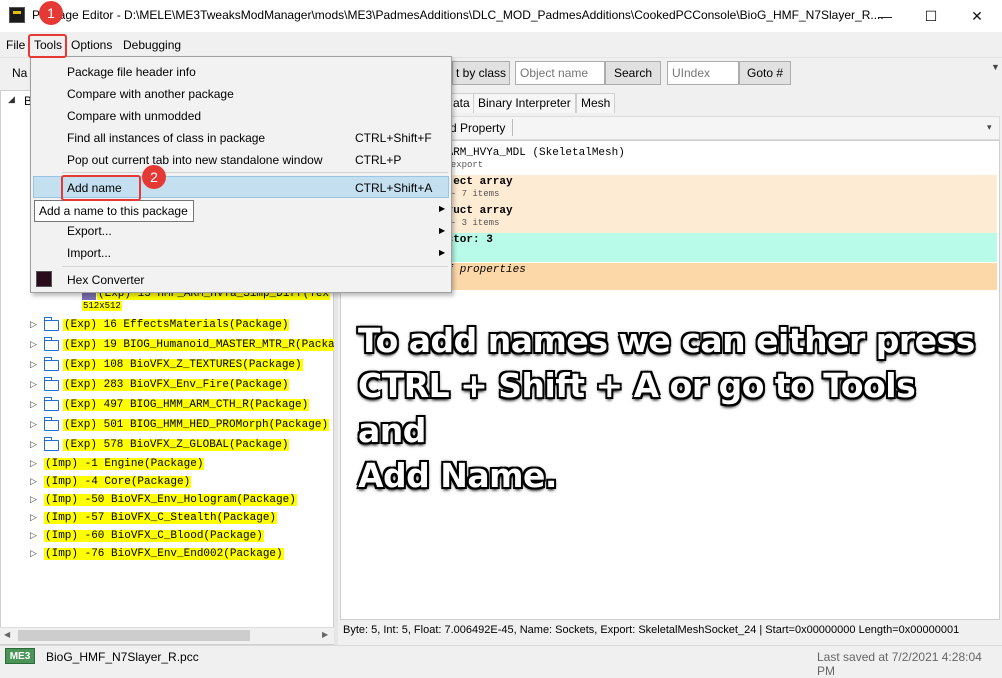 The image size is (1002, 678). What do you see at coordinates (20, 656) in the screenshot?
I see `game-badge: ME3` at bounding box center [20, 656].